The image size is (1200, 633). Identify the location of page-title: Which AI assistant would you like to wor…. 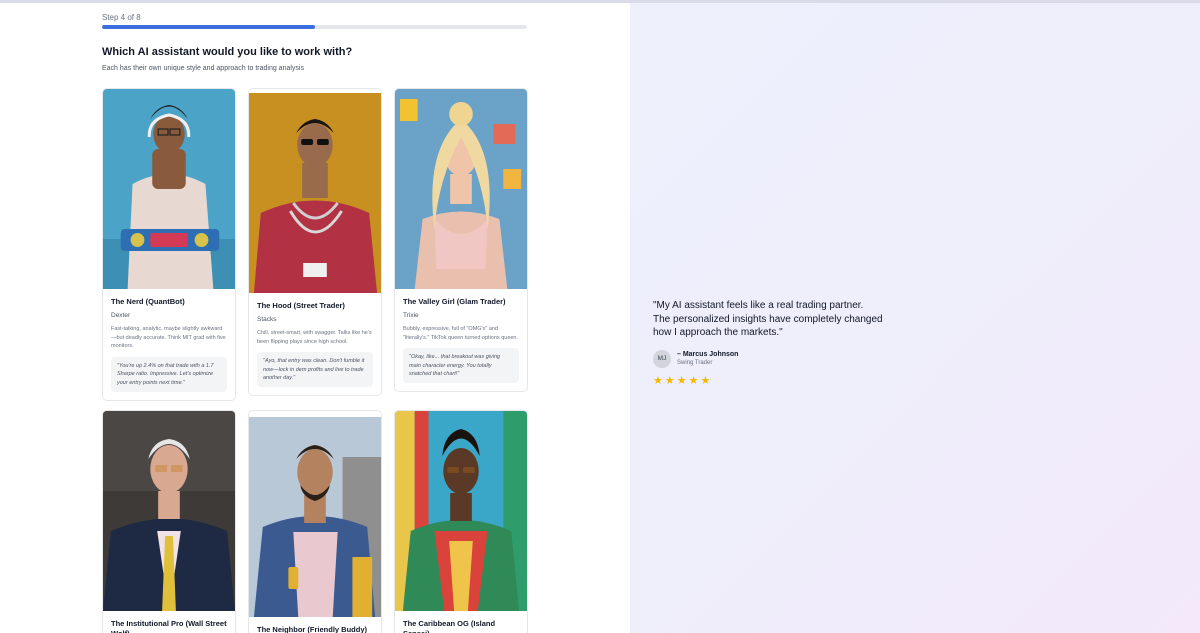
(227, 52).